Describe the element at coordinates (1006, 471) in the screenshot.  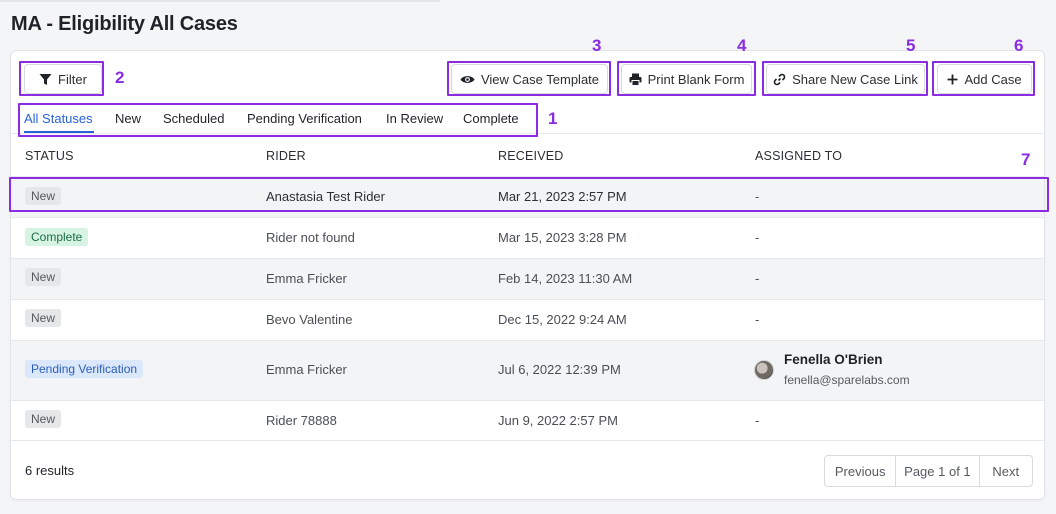
I see `next-button: Next` at that location.